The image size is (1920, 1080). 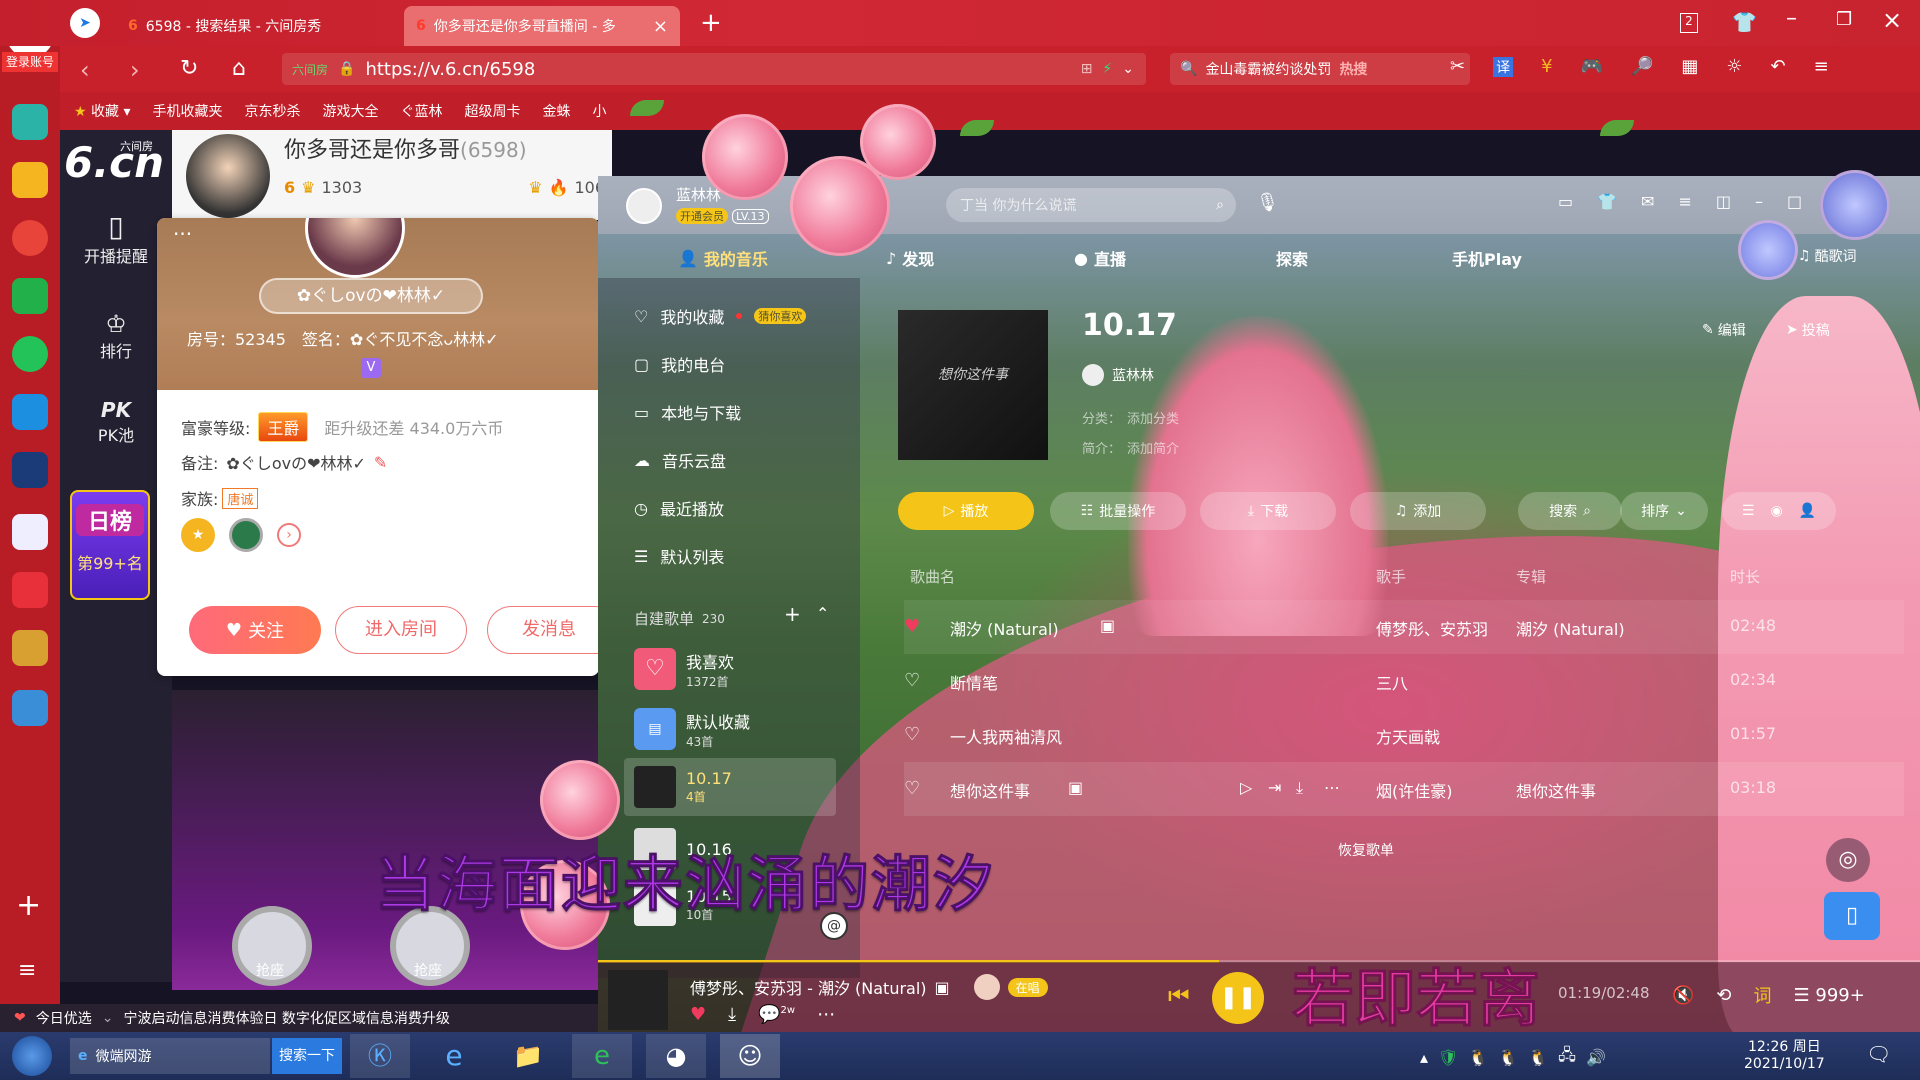 I want to click on album-cover: 想你这件事, so click(x=973, y=385).